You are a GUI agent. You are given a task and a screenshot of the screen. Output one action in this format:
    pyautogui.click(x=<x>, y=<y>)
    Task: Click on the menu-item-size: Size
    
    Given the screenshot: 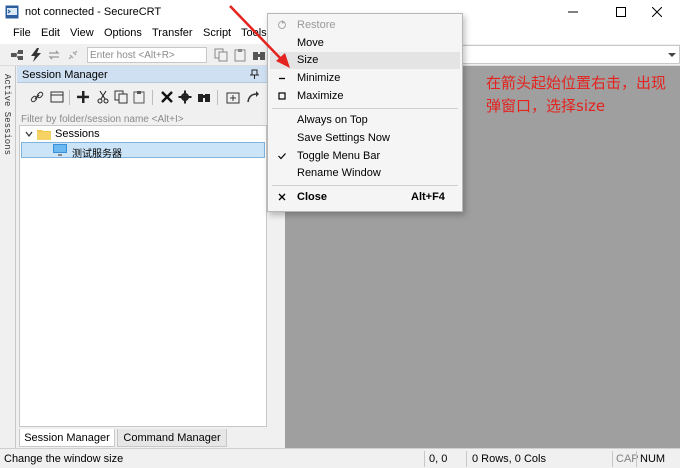 What is the action you would take?
    pyautogui.click(x=365, y=60)
    